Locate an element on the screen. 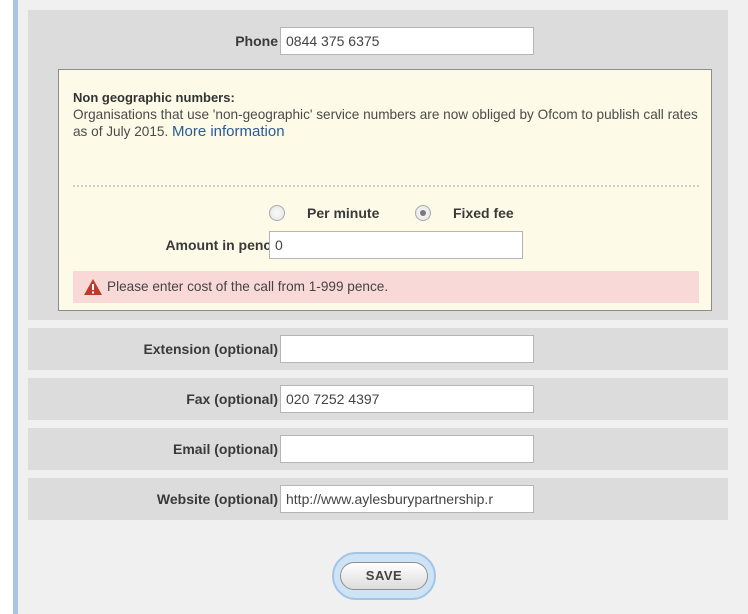  notice-title: Non geographic numbers: is located at coordinates (154, 97).